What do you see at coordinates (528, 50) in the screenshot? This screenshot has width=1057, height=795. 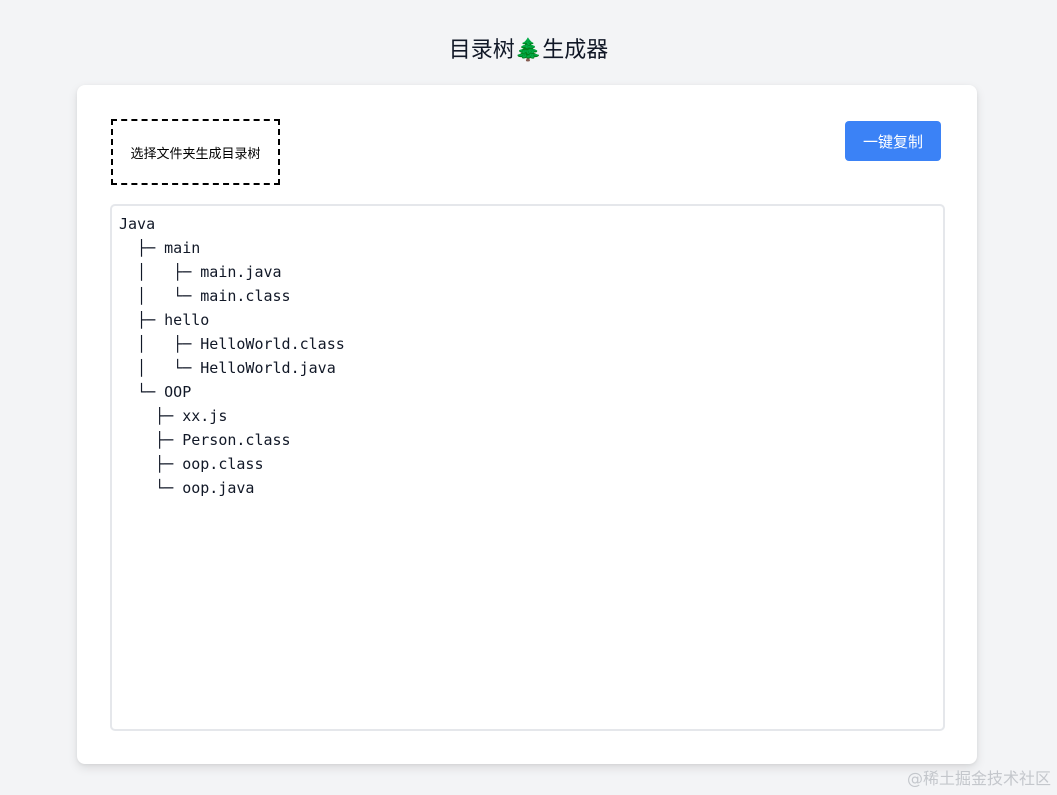 I see `page-title: 目录树🌲生成器` at bounding box center [528, 50].